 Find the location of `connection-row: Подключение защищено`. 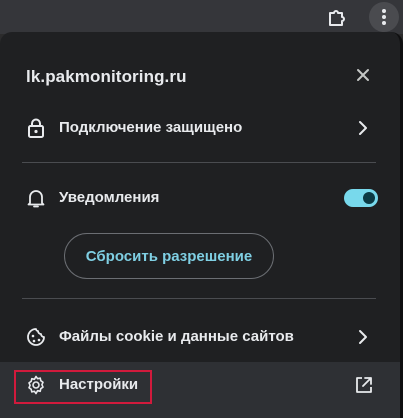

connection-row: Подключение защищено is located at coordinates (200, 128).